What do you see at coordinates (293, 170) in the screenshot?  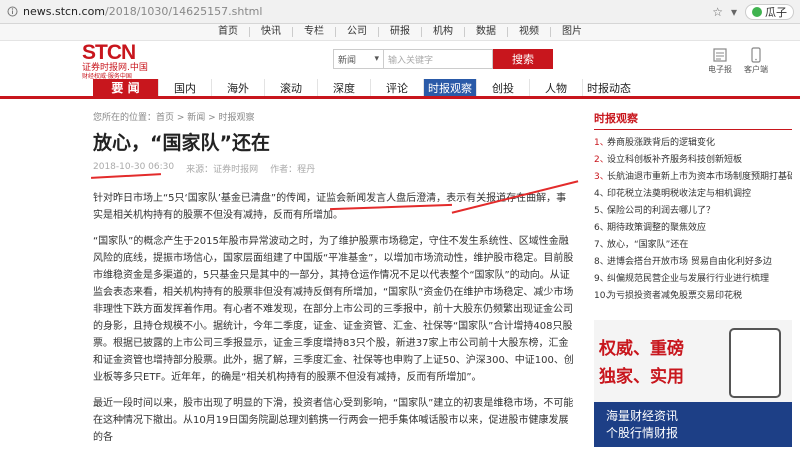 I see `article-author: 作者：程丹` at bounding box center [293, 170].